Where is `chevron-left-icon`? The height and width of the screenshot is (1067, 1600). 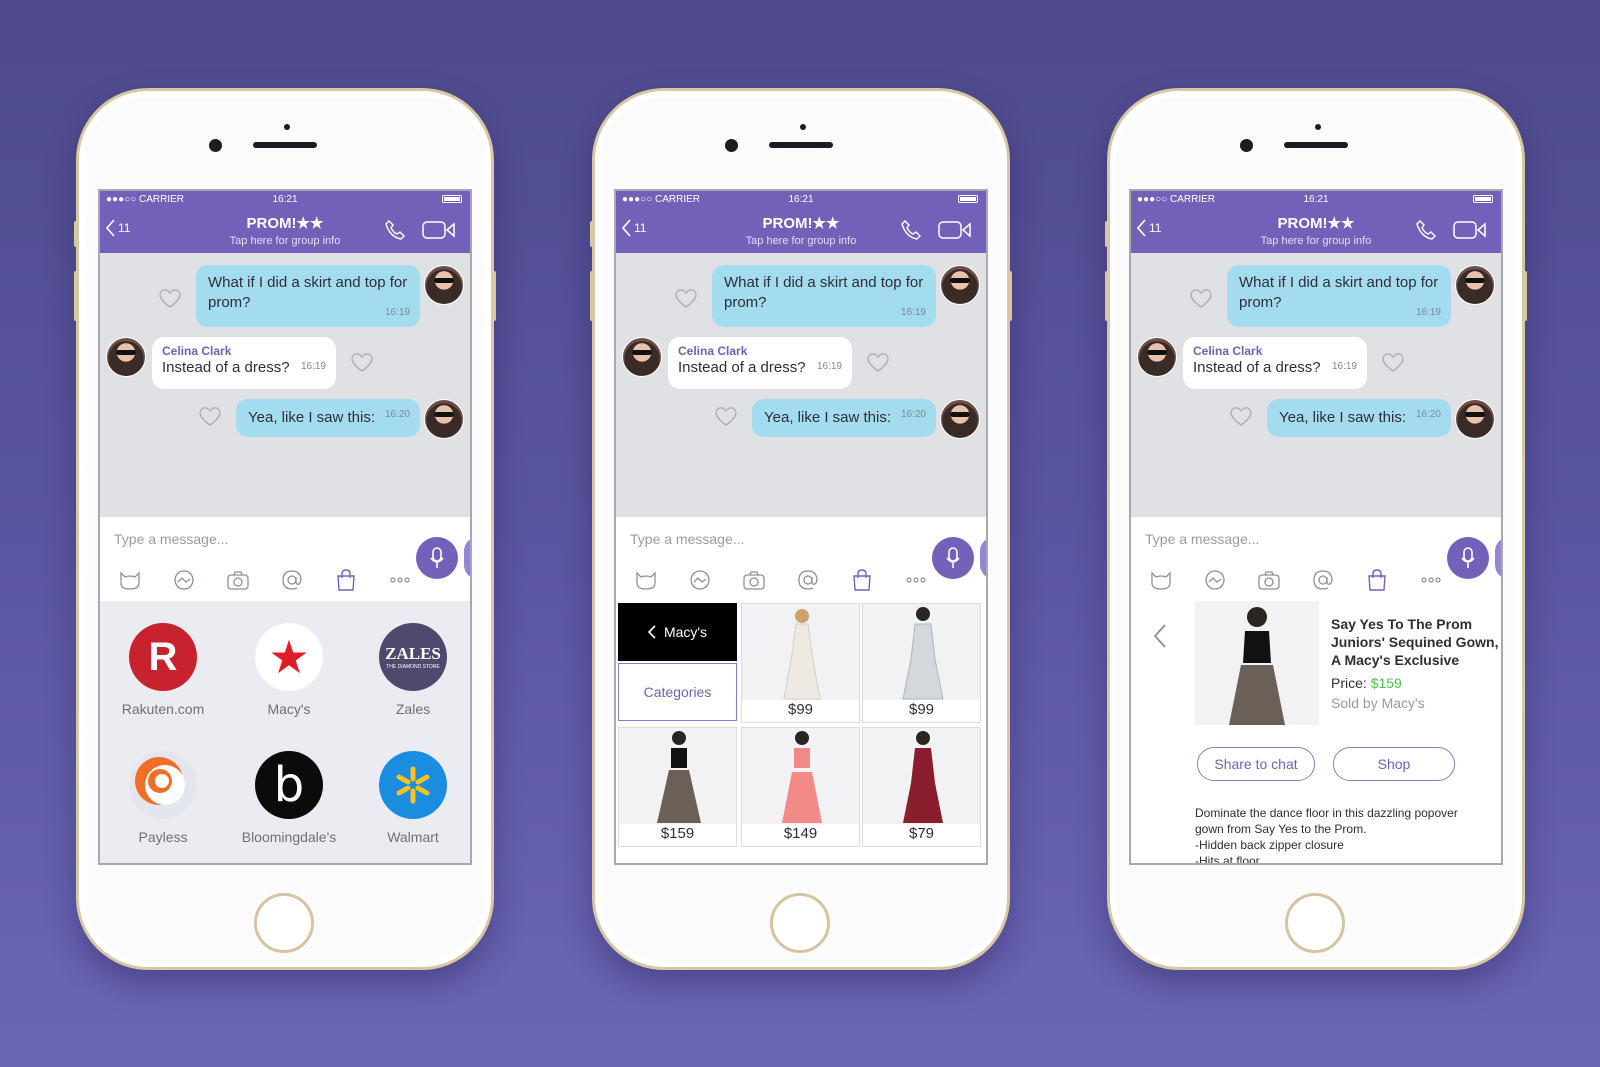
chevron-left-icon is located at coordinates (1160, 636).